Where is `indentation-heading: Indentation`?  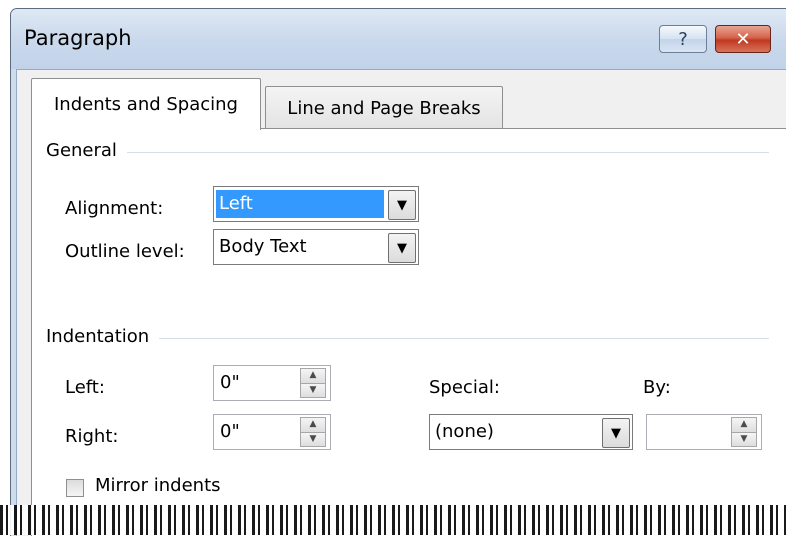 indentation-heading: Indentation is located at coordinates (103, 336).